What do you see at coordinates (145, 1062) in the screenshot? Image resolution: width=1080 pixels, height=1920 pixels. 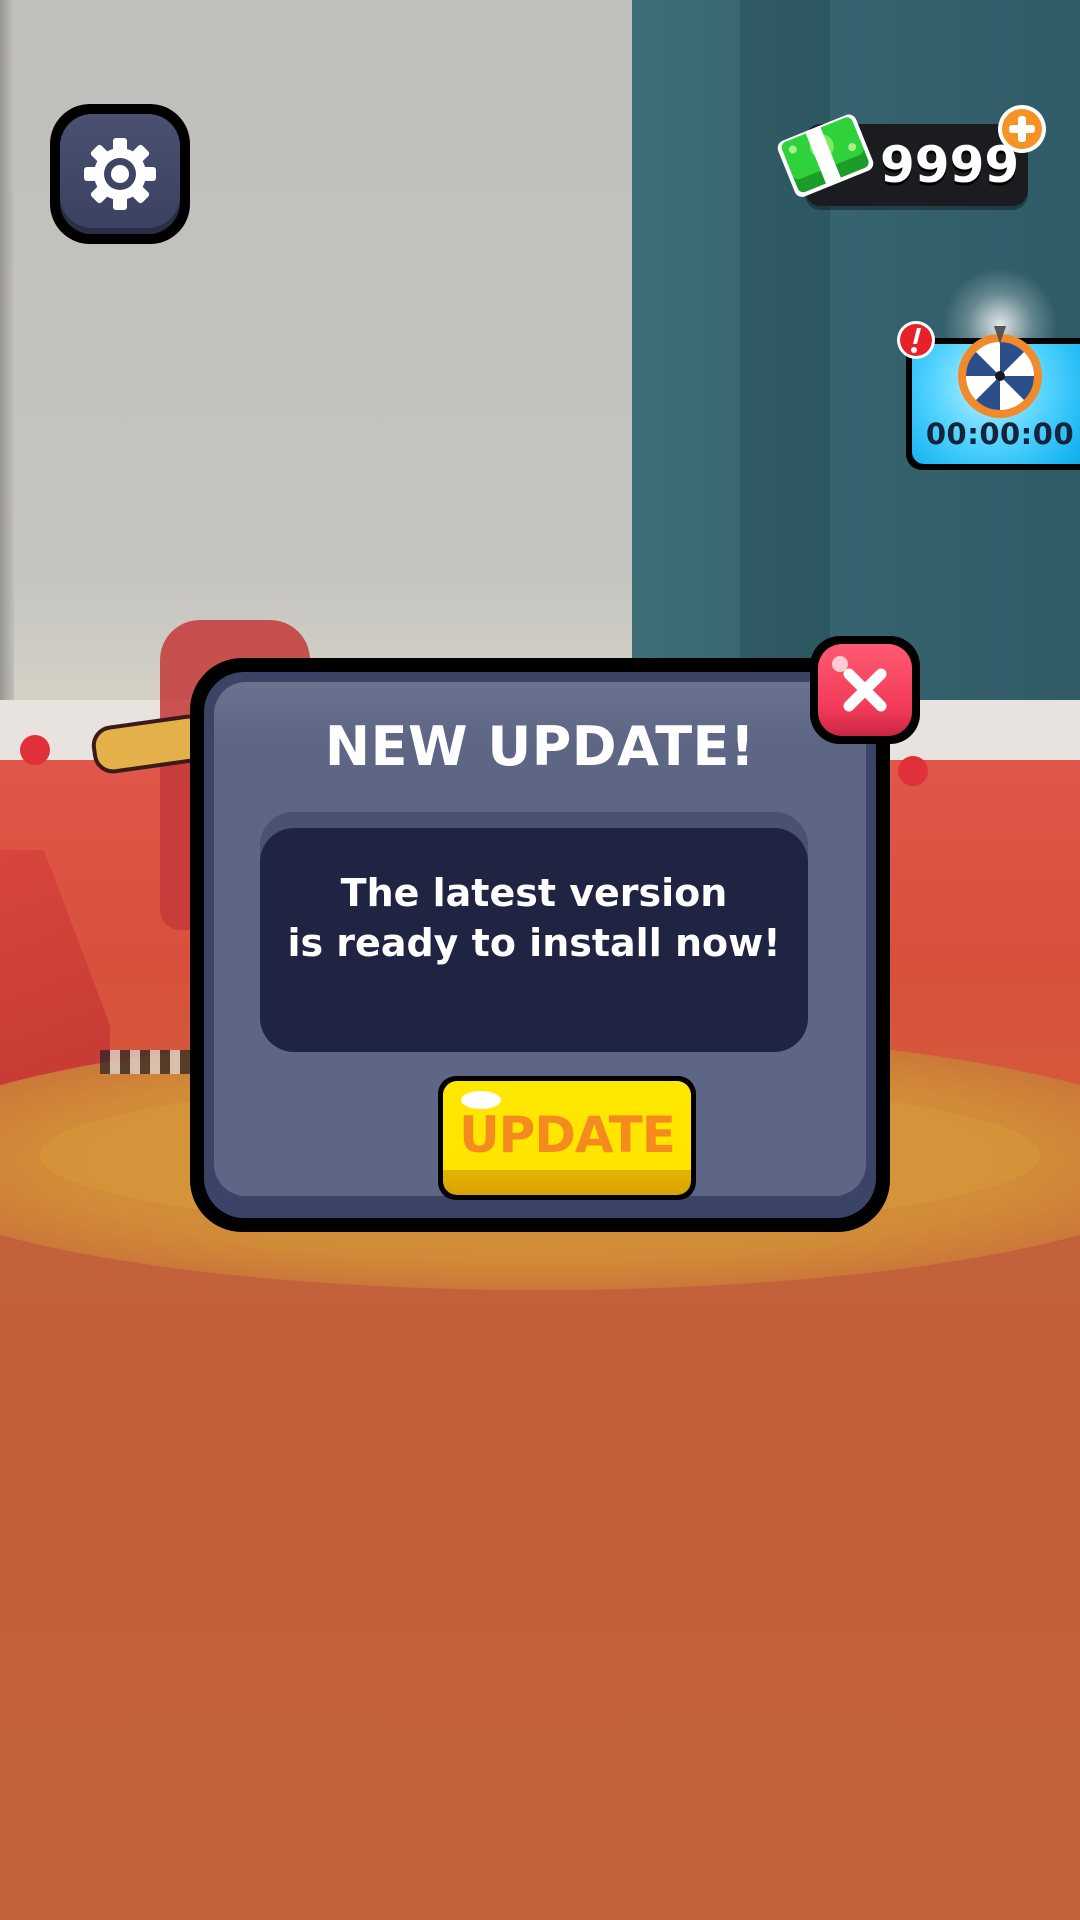 I see `background-checker-line` at bounding box center [145, 1062].